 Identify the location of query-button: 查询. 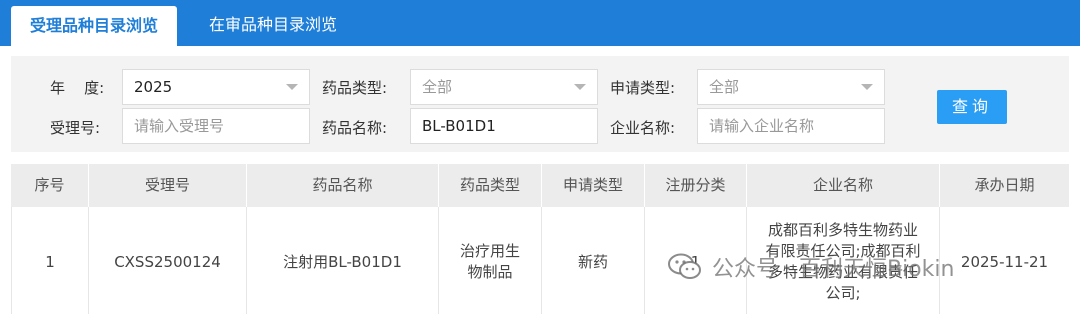
(972, 107).